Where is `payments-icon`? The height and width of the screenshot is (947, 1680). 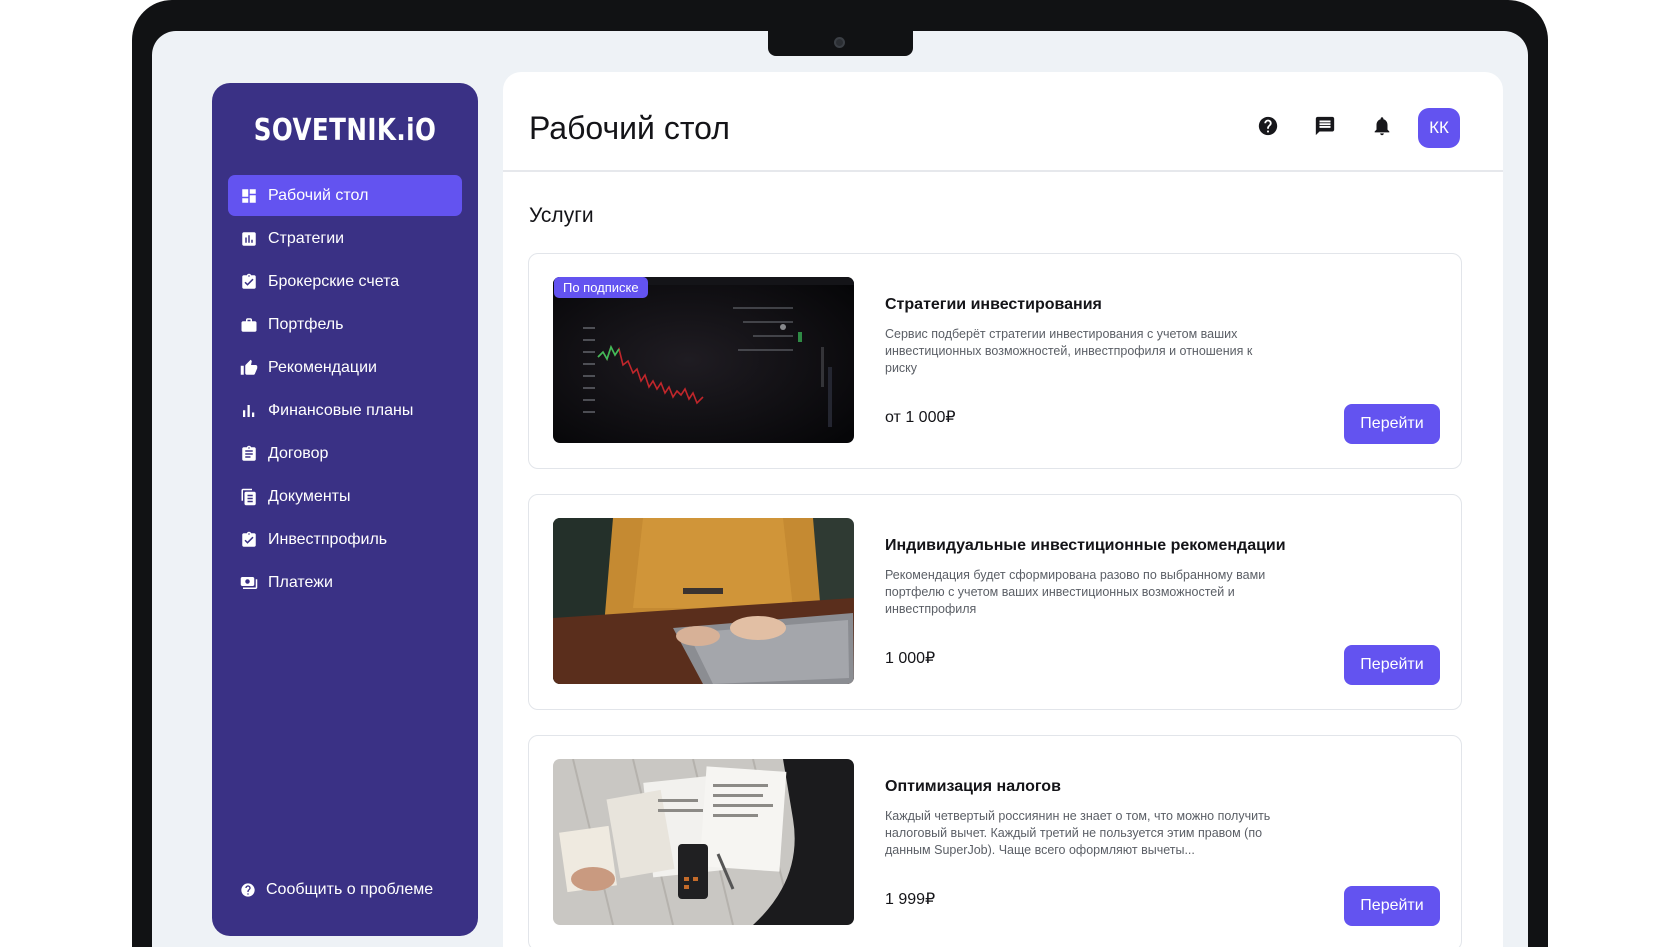
payments-icon is located at coordinates (249, 583).